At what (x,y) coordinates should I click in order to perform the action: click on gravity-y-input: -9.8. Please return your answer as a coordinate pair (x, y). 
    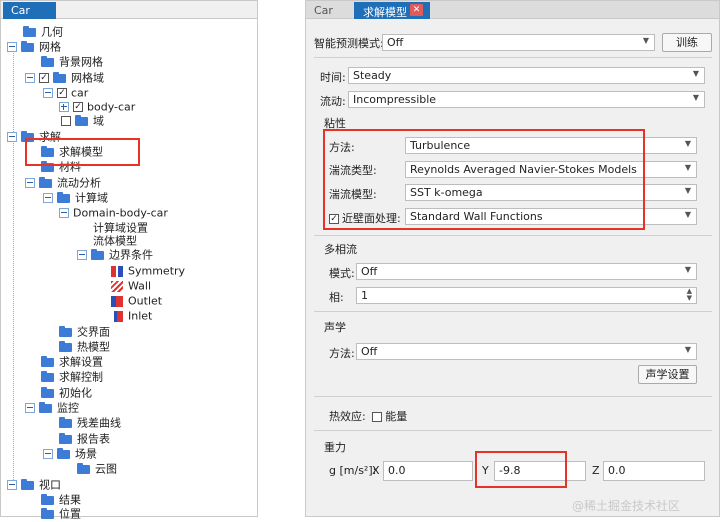
    Looking at the image, I should click on (540, 471).